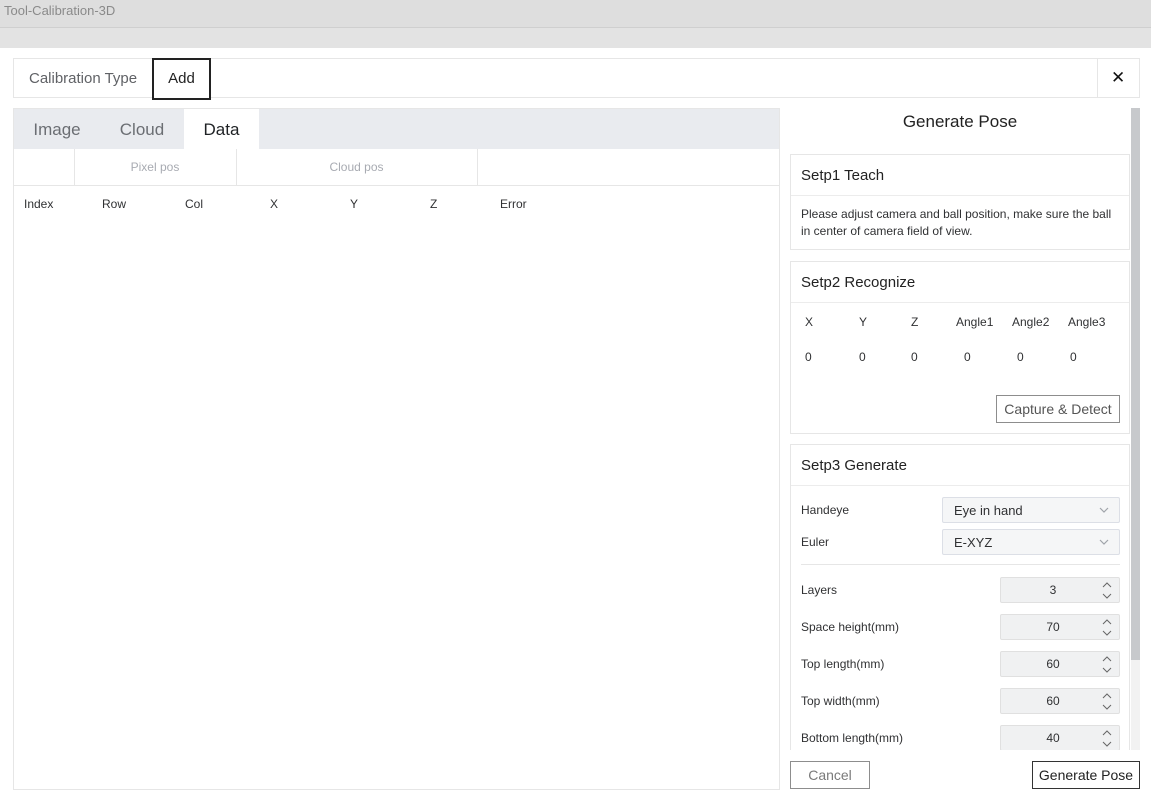 This screenshot has width=1151, height=800. What do you see at coordinates (973, 542) in the screenshot?
I see `euler-value: E-XYZ` at bounding box center [973, 542].